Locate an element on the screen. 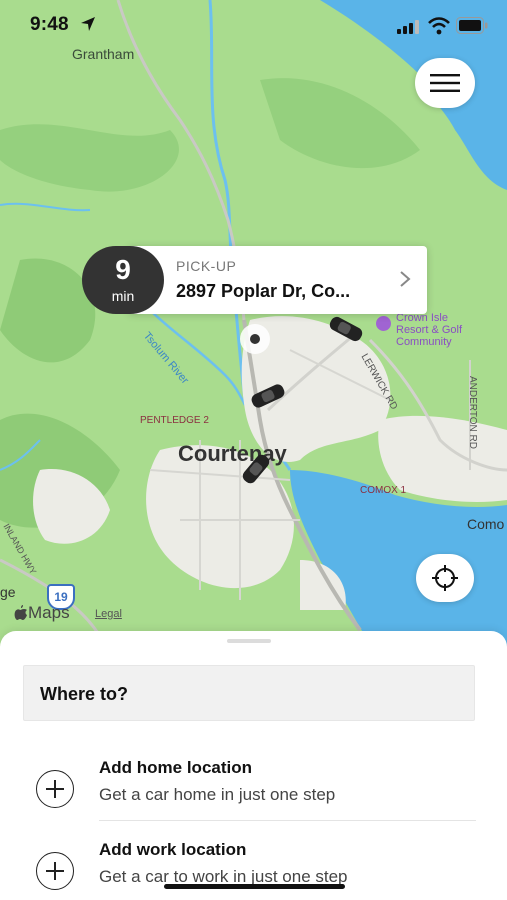  add-work-title: Add work location is located at coordinates (173, 849).